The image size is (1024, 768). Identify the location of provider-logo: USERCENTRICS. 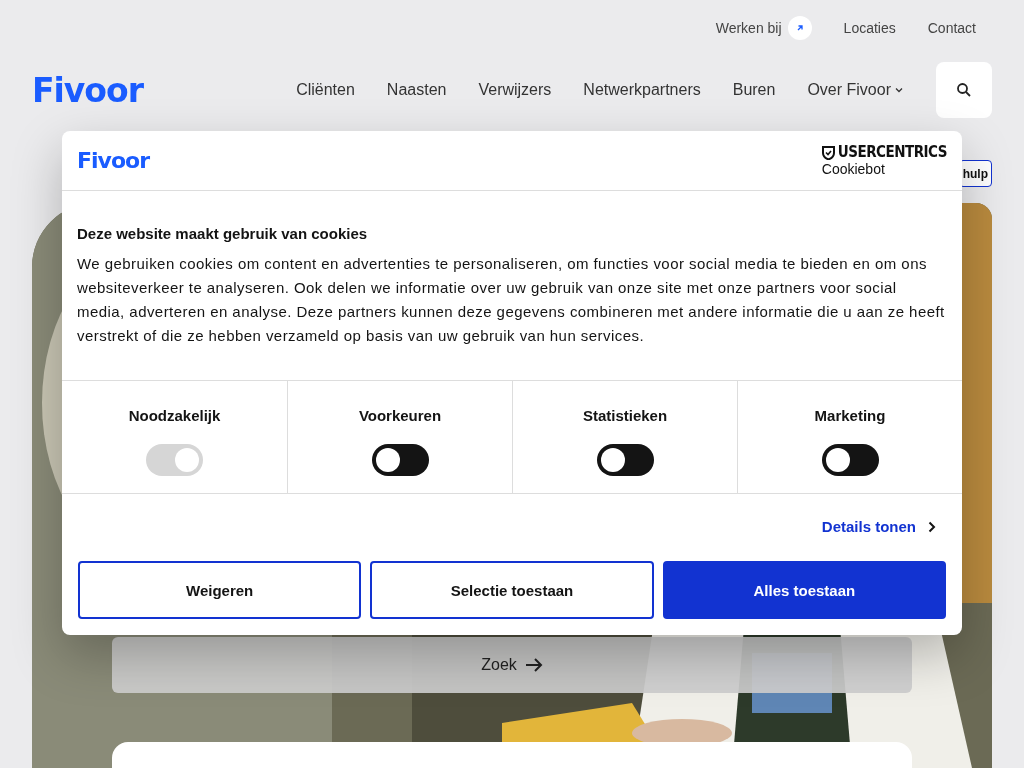
(884, 152).